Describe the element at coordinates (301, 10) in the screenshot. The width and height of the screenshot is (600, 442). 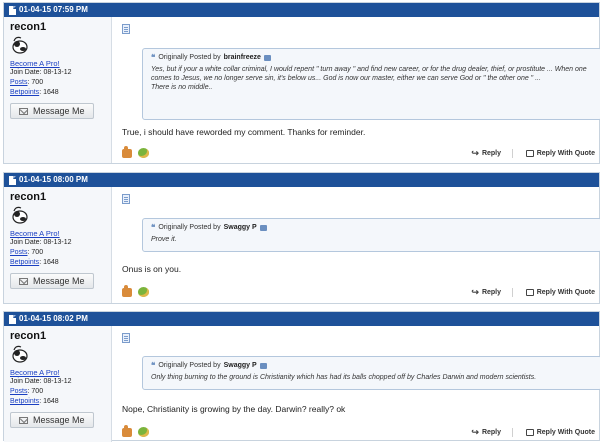
I see `post-header: 01-04-15 07:59 PM` at that location.